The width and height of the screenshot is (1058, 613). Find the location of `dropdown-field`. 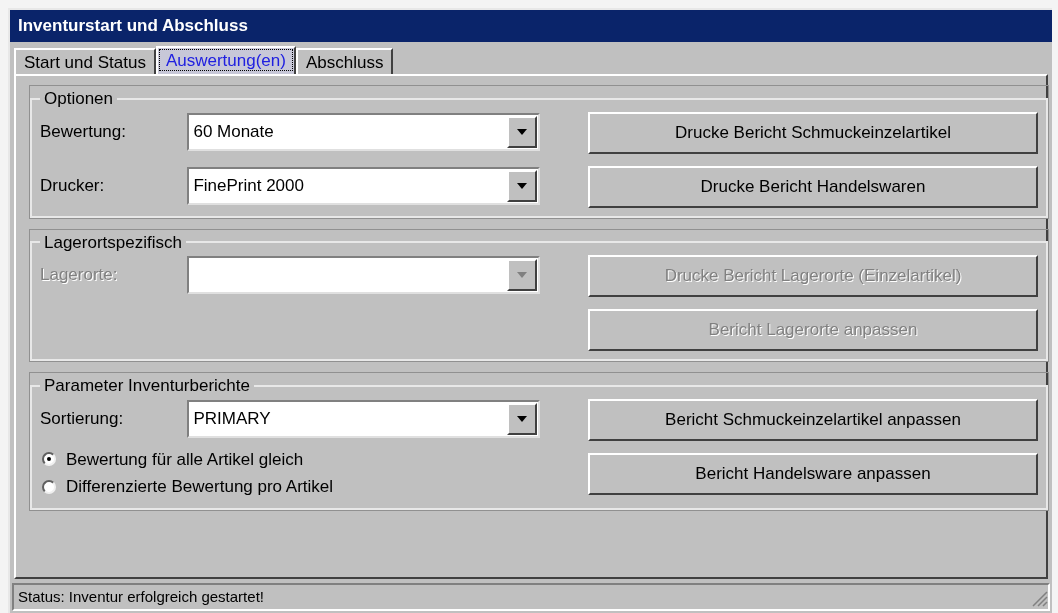

dropdown-field is located at coordinates (363, 275).